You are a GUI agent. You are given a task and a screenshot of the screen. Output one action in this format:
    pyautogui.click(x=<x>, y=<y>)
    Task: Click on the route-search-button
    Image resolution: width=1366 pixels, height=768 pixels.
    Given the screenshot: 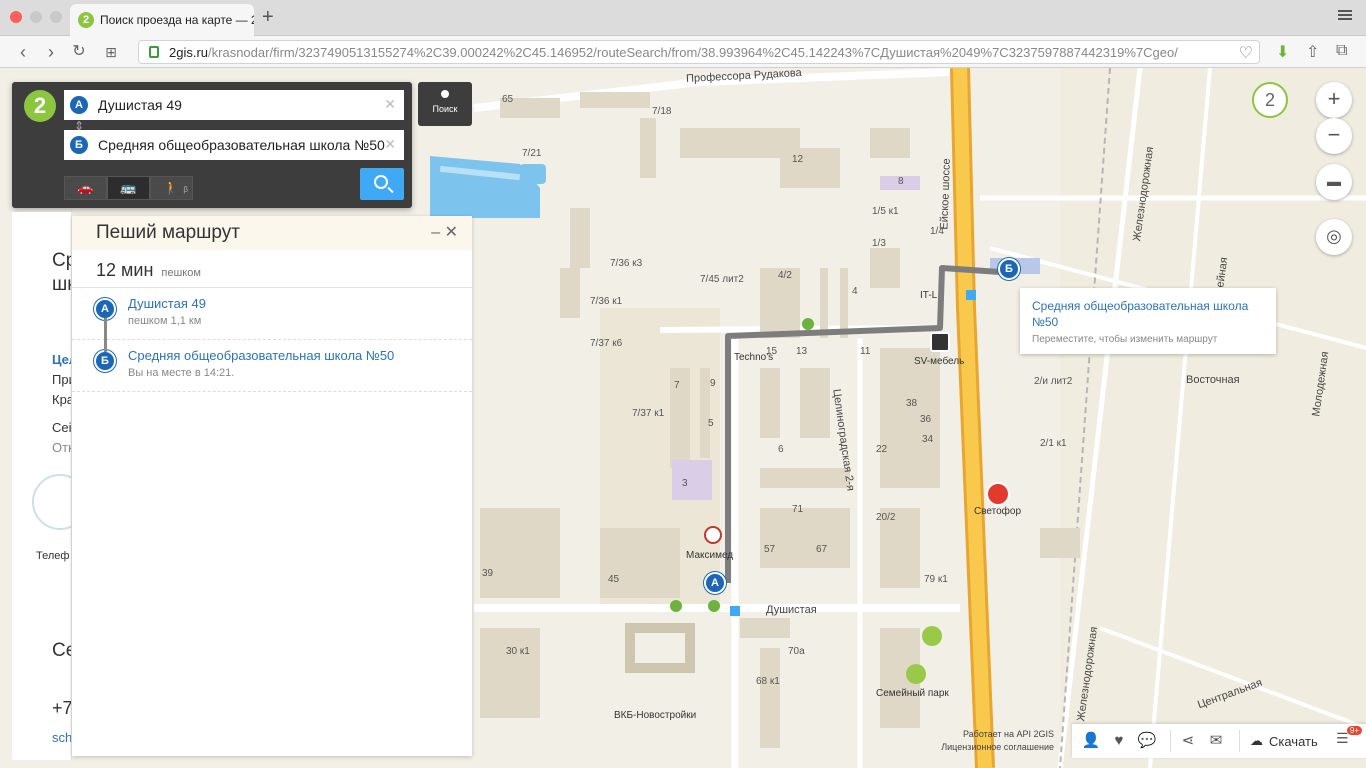 What is the action you would take?
    pyautogui.click(x=382, y=184)
    